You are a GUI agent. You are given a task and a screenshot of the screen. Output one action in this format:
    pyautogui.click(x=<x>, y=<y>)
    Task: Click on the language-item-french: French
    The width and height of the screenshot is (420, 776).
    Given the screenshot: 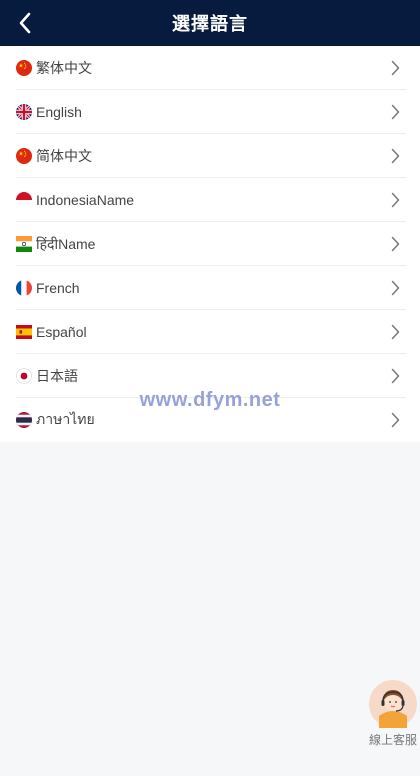 What is the action you would take?
    pyautogui.click(x=210, y=288)
    